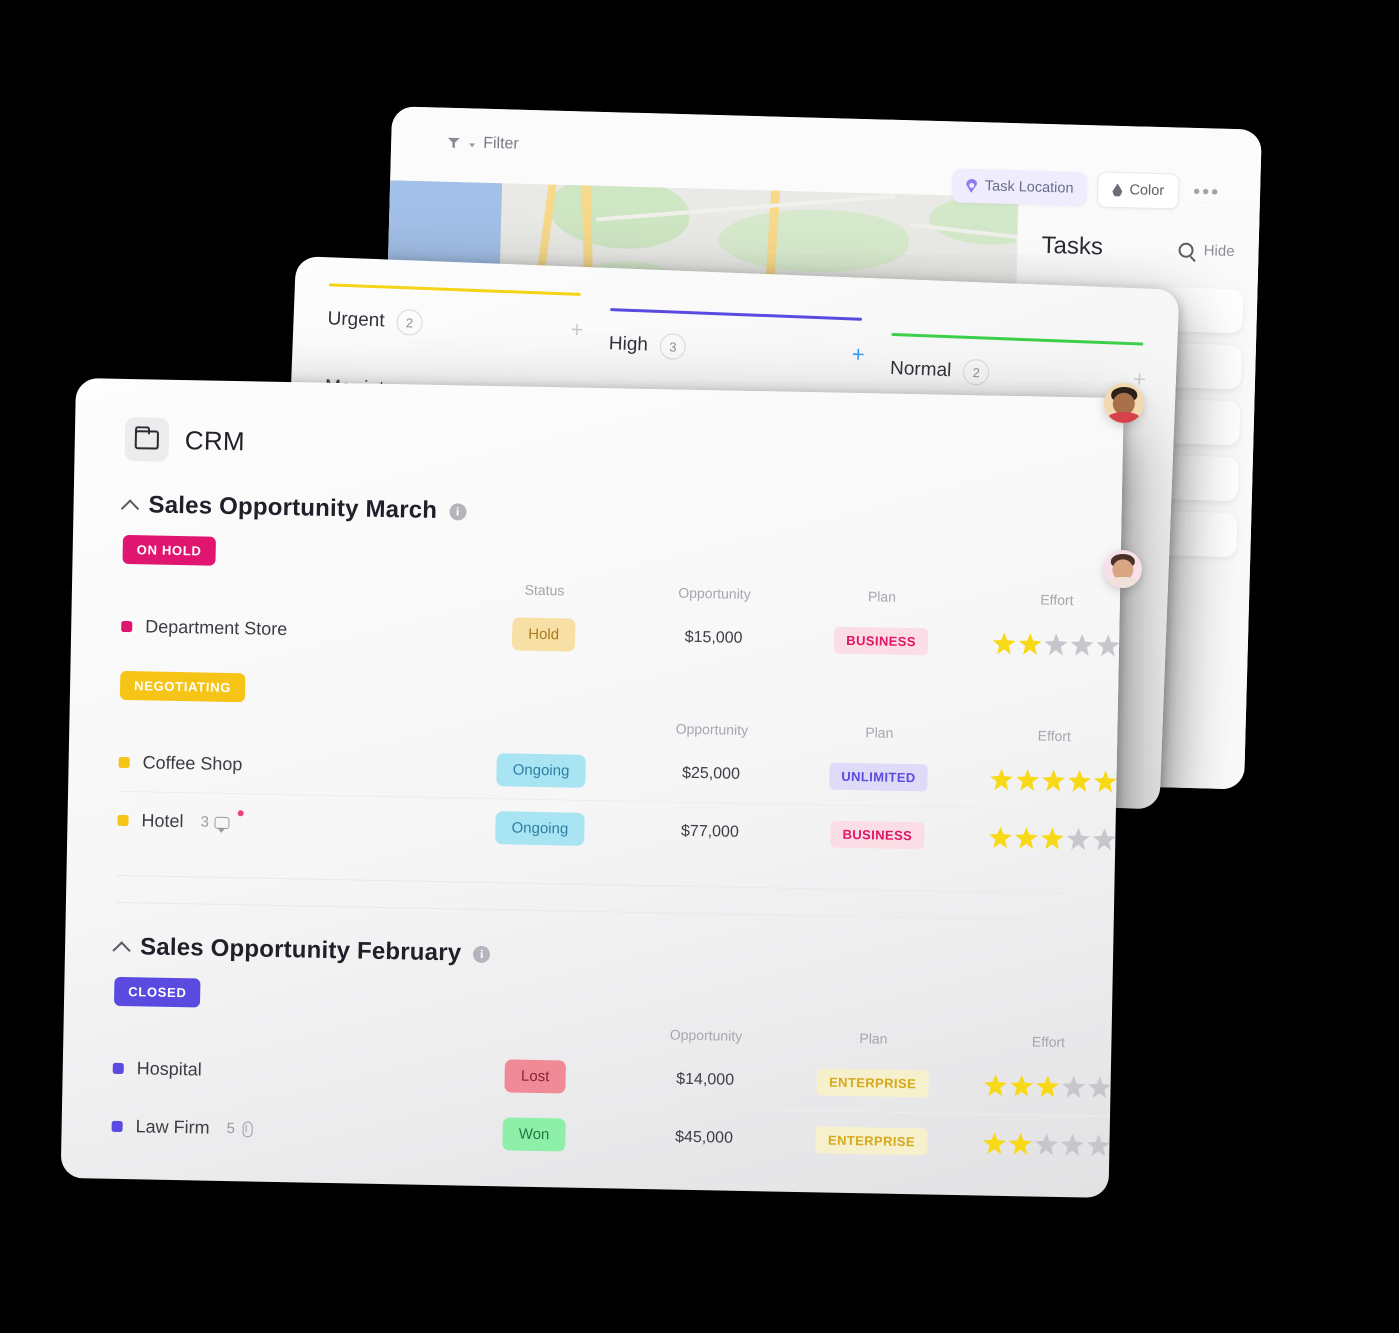 The image size is (1399, 1333). I want to click on row-name-cell: Department Store, so click(291, 630).